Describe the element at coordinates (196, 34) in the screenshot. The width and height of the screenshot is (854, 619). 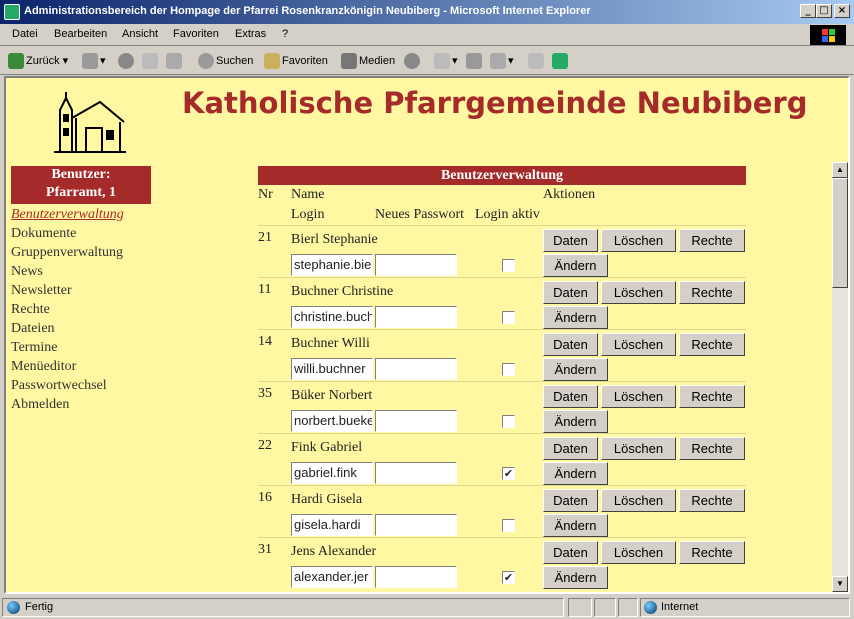
I see `menu-favoriten: Favoriten` at that location.